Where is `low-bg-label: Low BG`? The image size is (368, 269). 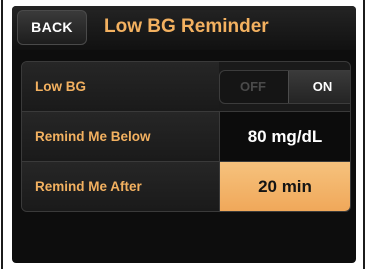 low-bg-label: Low BG is located at coordinates (120, 86).